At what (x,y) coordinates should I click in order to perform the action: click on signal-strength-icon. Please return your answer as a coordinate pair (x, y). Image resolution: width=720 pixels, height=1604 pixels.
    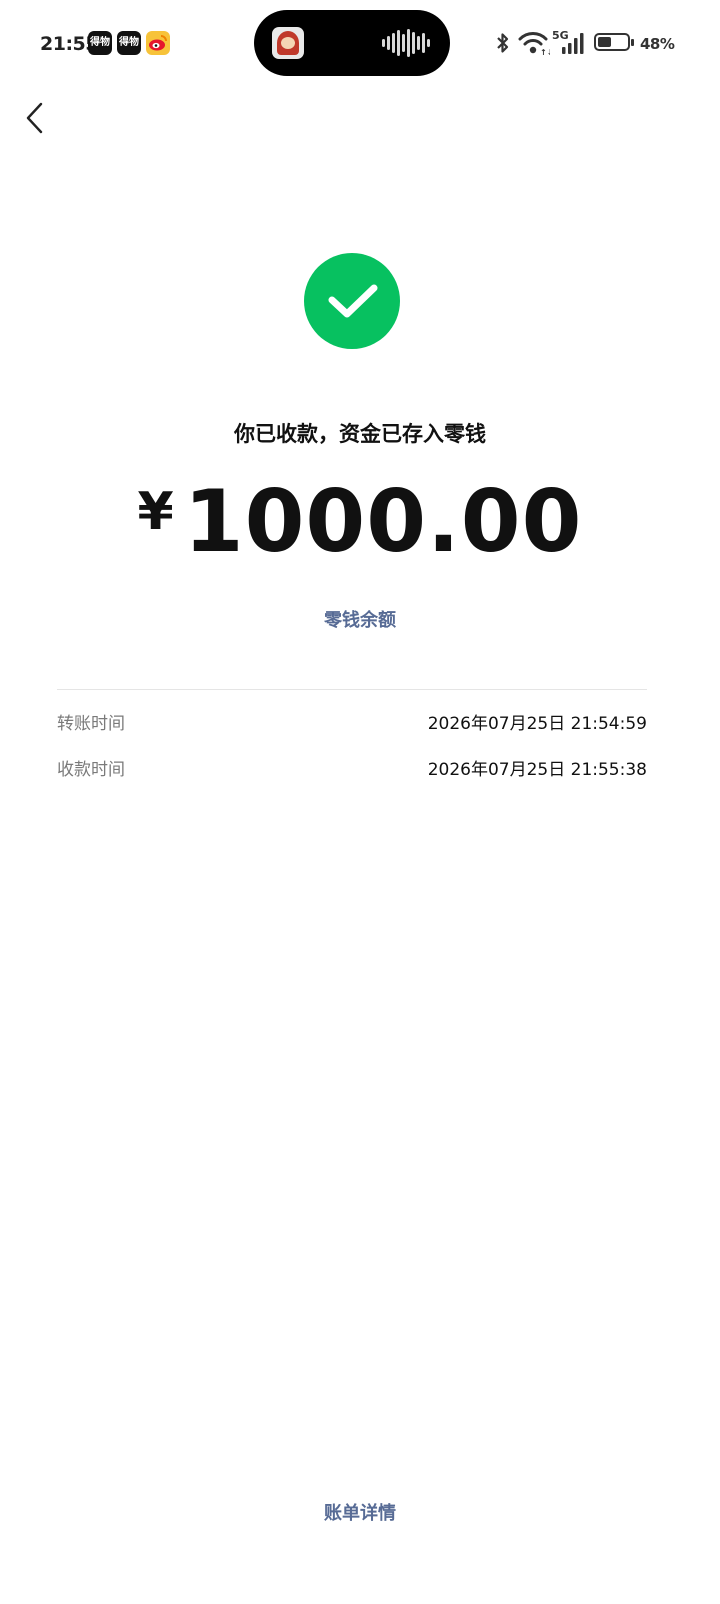
    Looking at the image, I should click on (573, 43).